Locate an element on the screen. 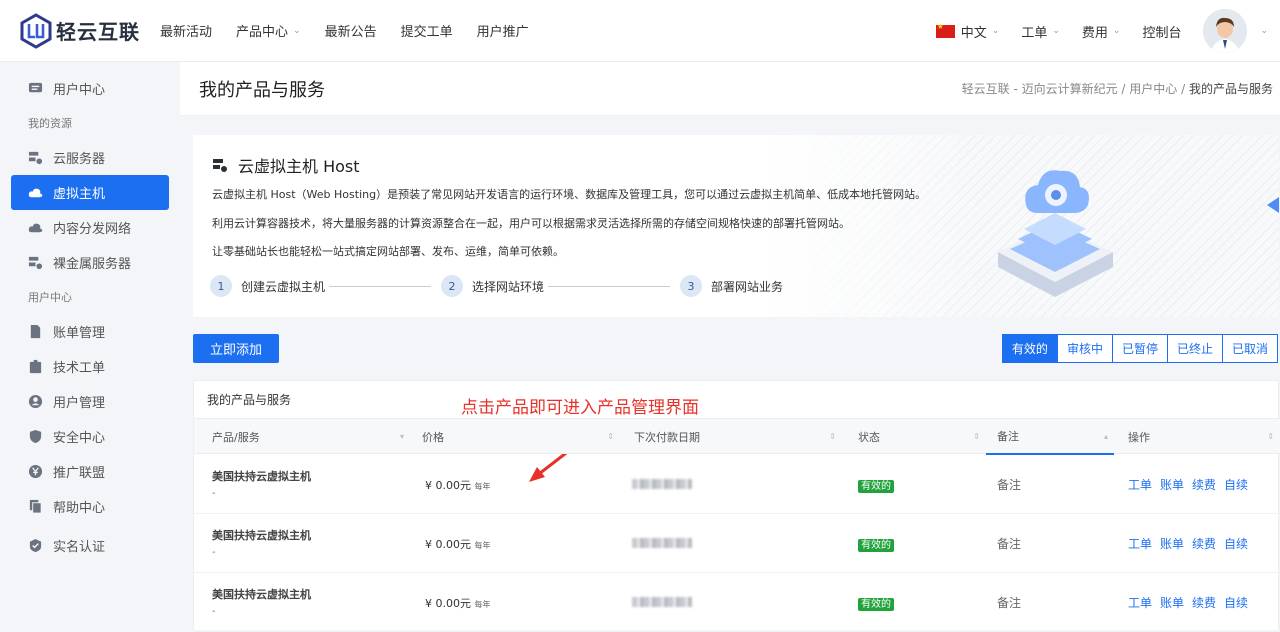 Image resolution: width=1280 pixels, height=632 pixels. column-header-status: 状态 ⇕ is located at coordinates (922, 436).